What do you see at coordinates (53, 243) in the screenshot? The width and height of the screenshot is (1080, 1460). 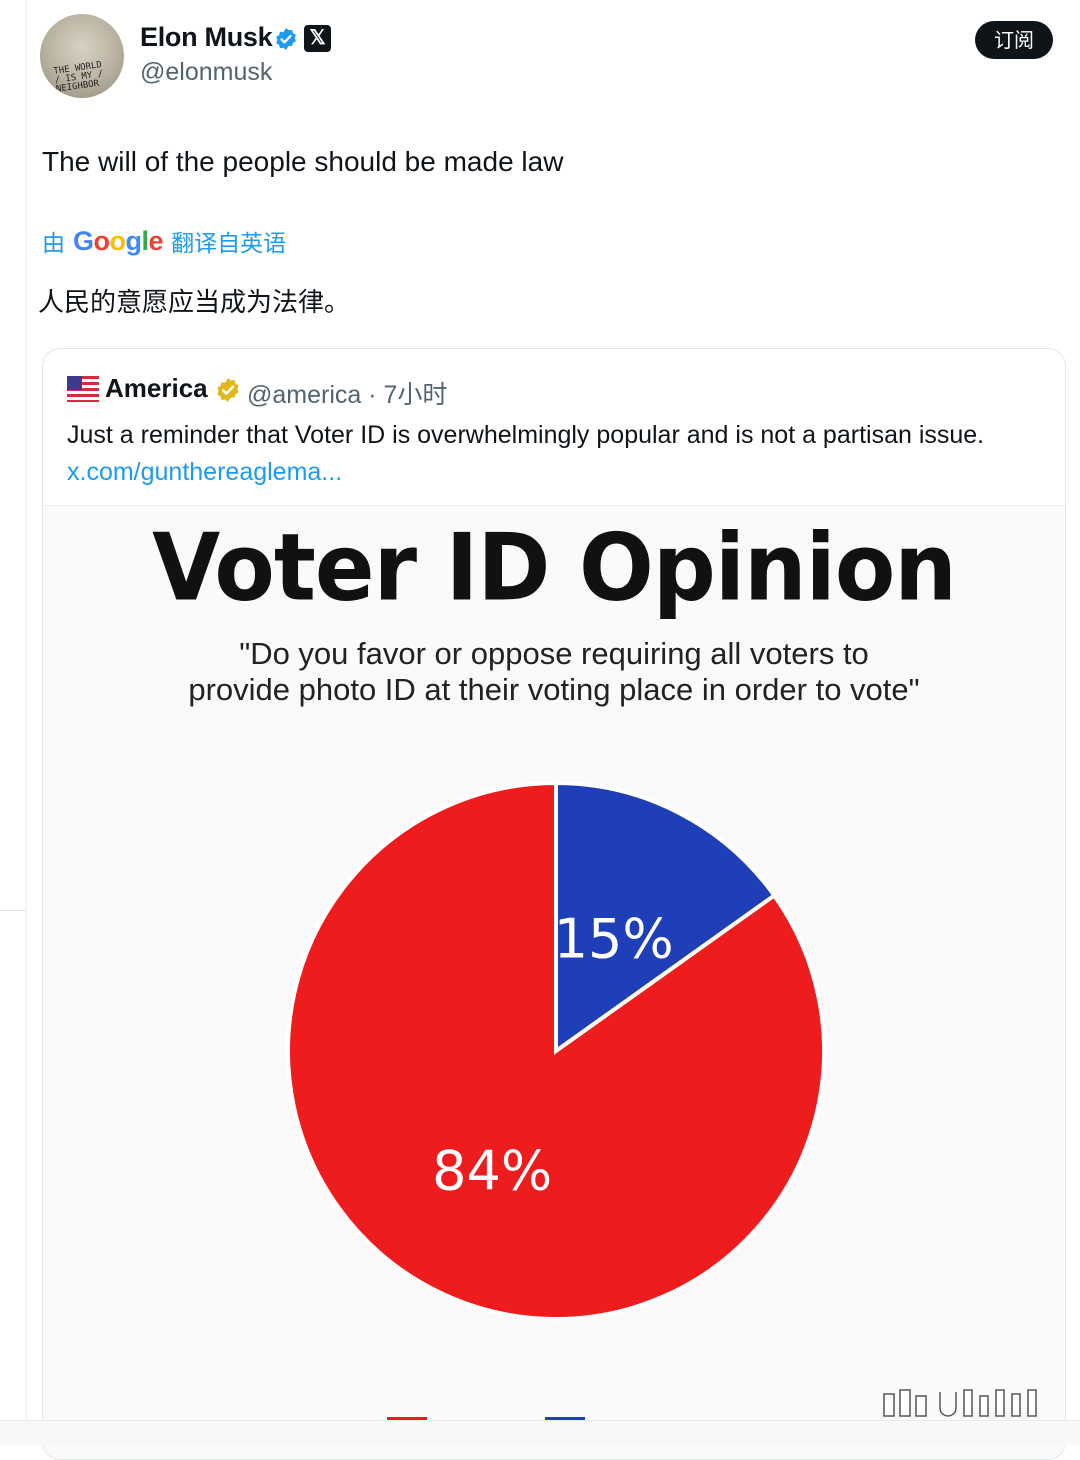 I see `translated-prefix: 由` at bounding box center [53, 243].